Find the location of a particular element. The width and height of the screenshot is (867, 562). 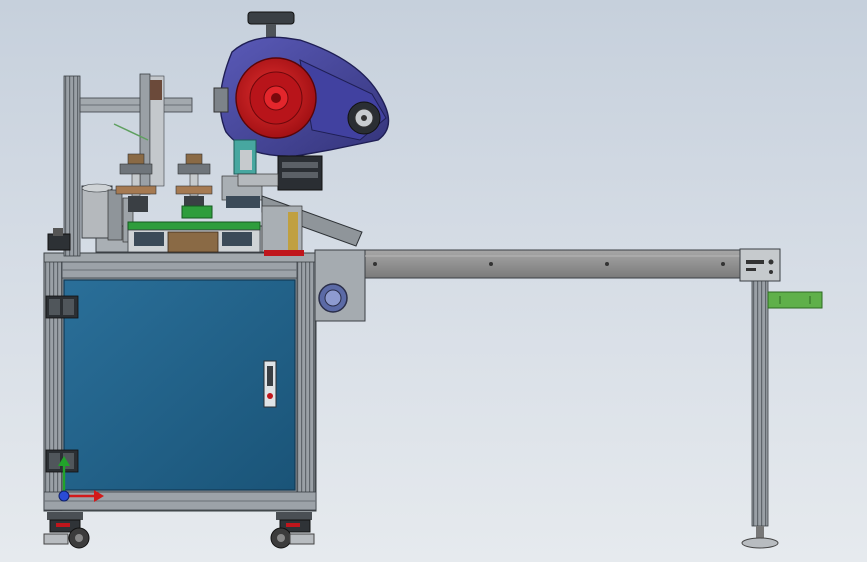

handwheel-icon is located at coordinates (271, 18).